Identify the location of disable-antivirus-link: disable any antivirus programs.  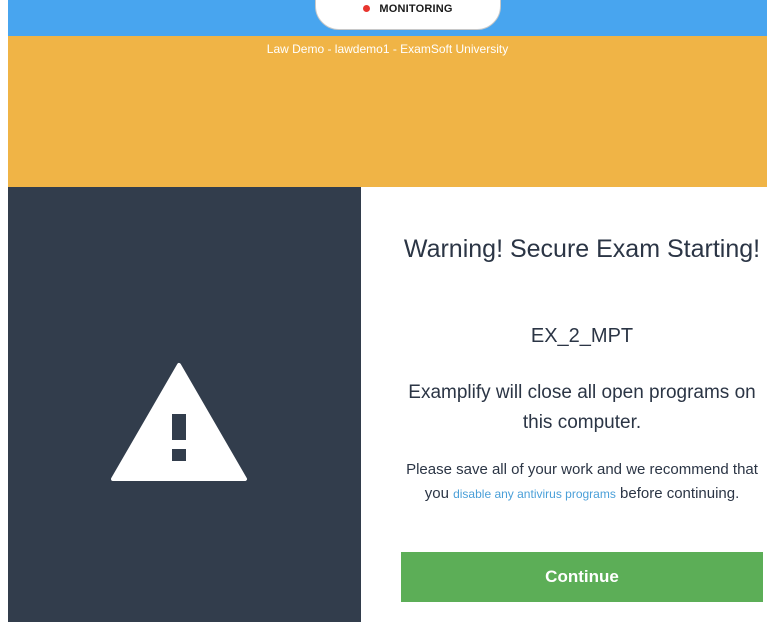
(534, 494).